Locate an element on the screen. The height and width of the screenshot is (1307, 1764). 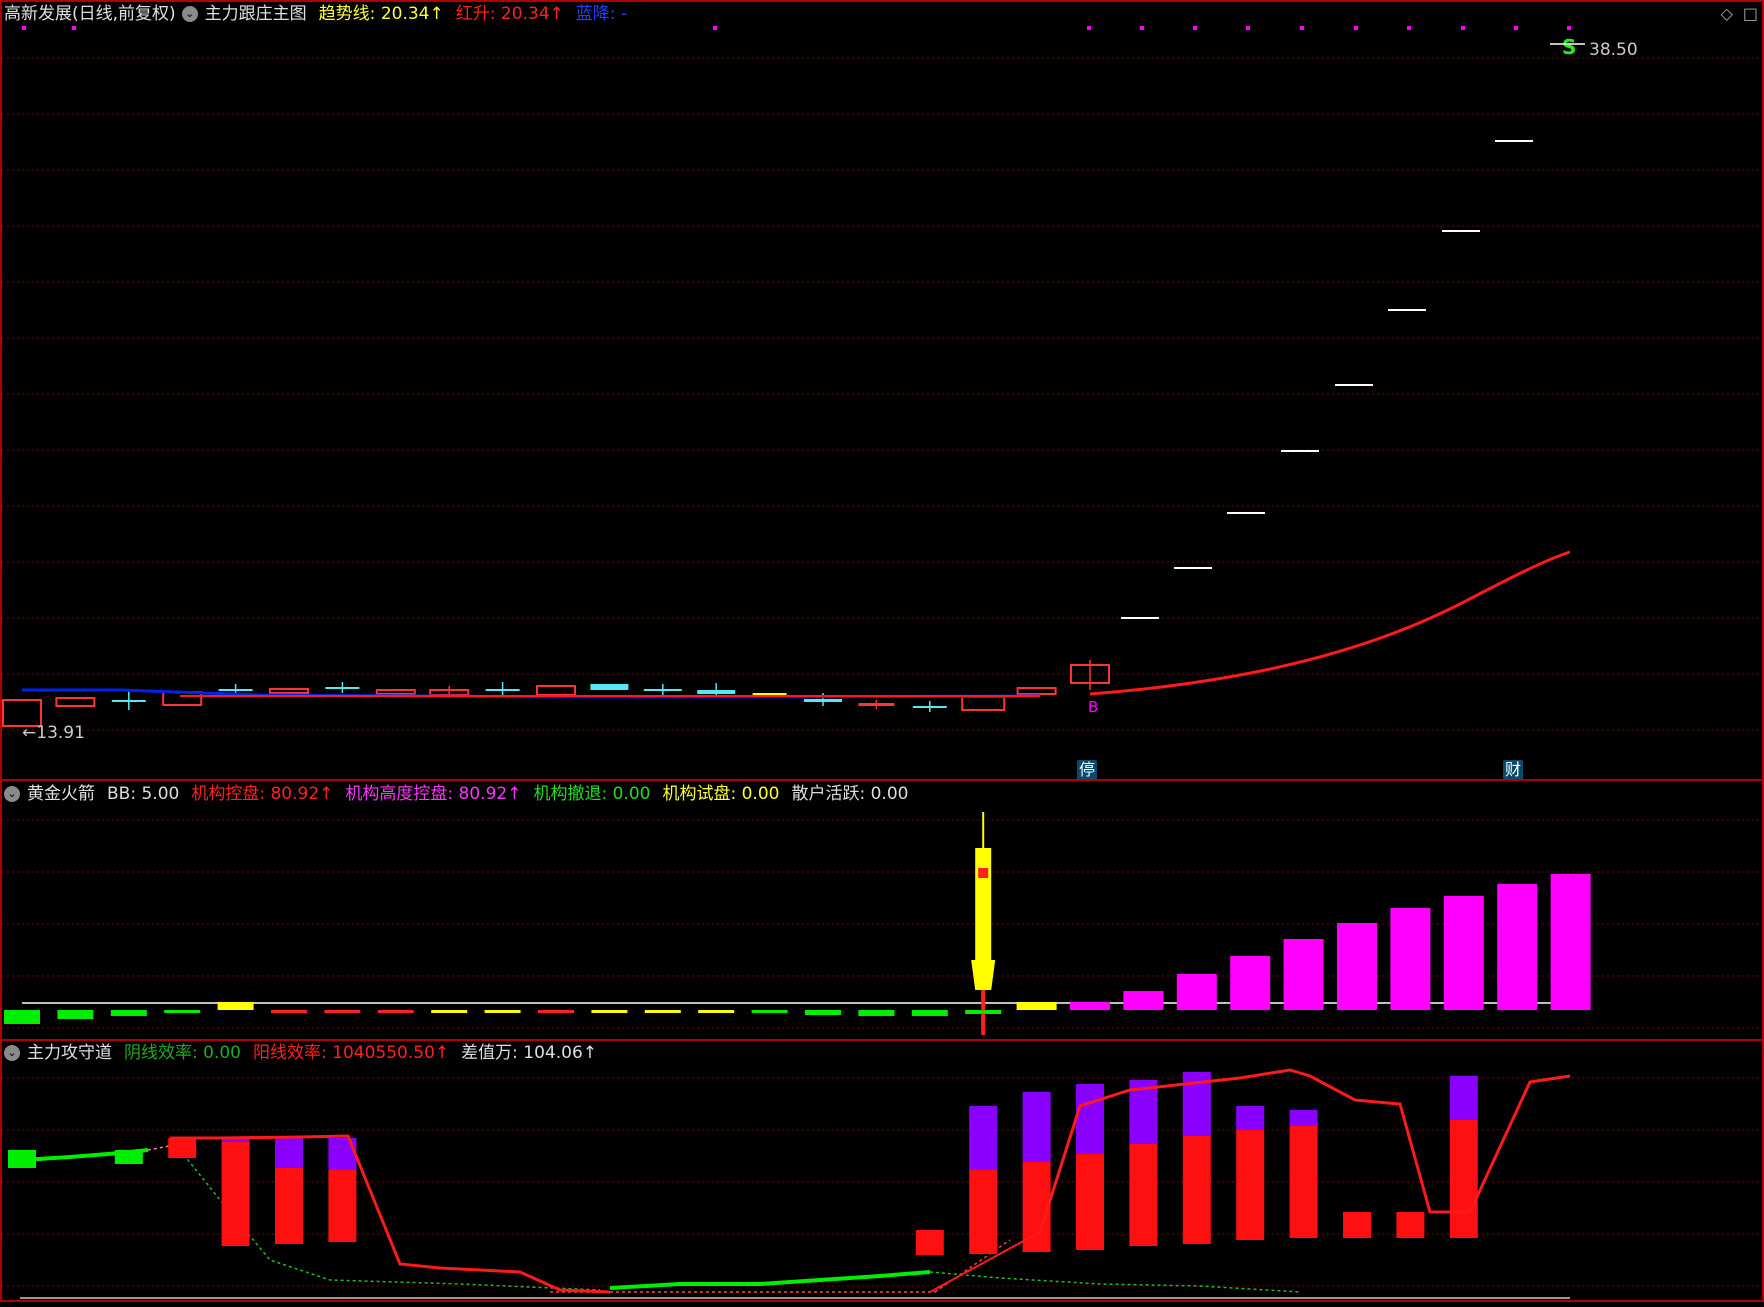
rocket-body is located at coordinates (983, 904).